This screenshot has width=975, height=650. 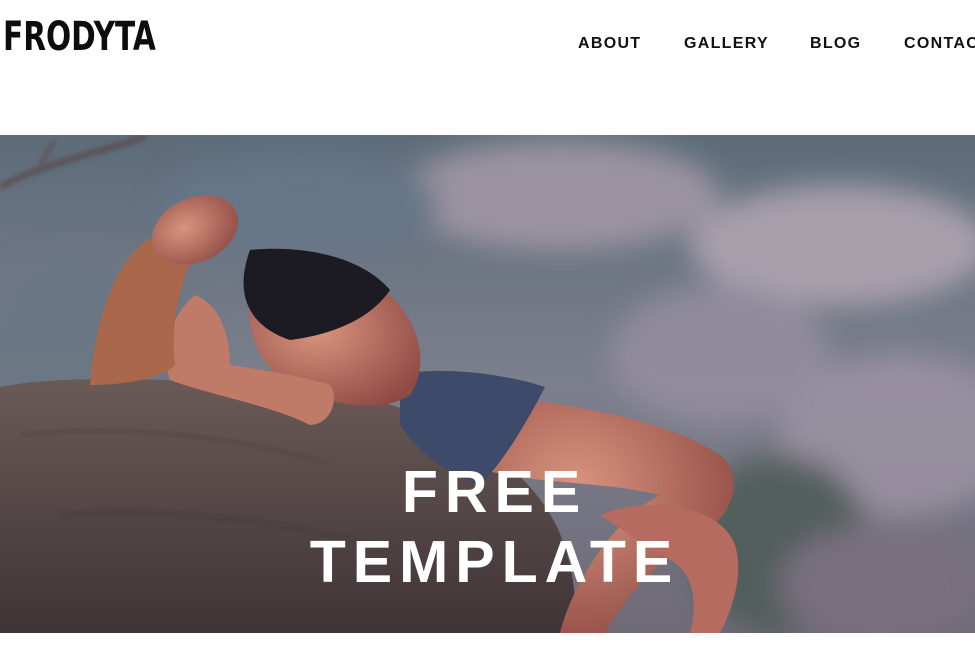 I want to click on nav-item-blog: BLOG, so click(x=835, y=44).